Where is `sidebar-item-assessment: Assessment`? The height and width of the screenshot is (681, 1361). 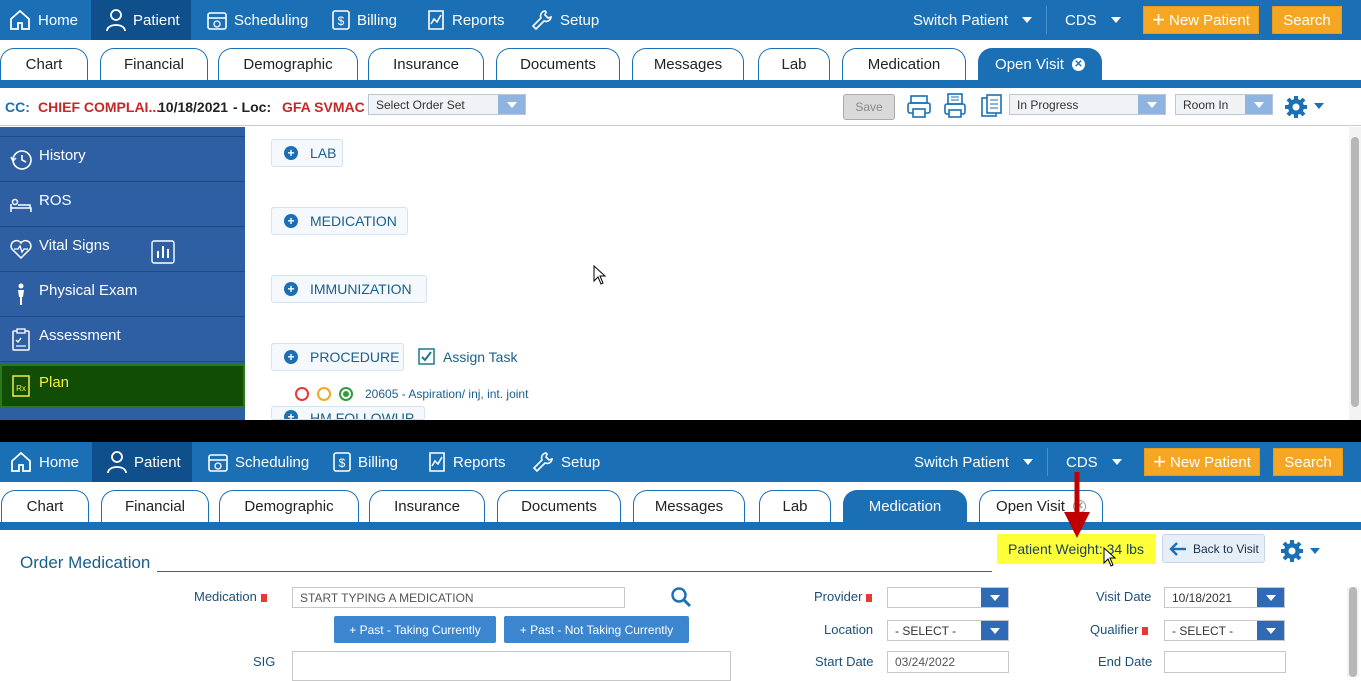
sidebar-item-assessment: Assessment is located at coordinates (122, 339).